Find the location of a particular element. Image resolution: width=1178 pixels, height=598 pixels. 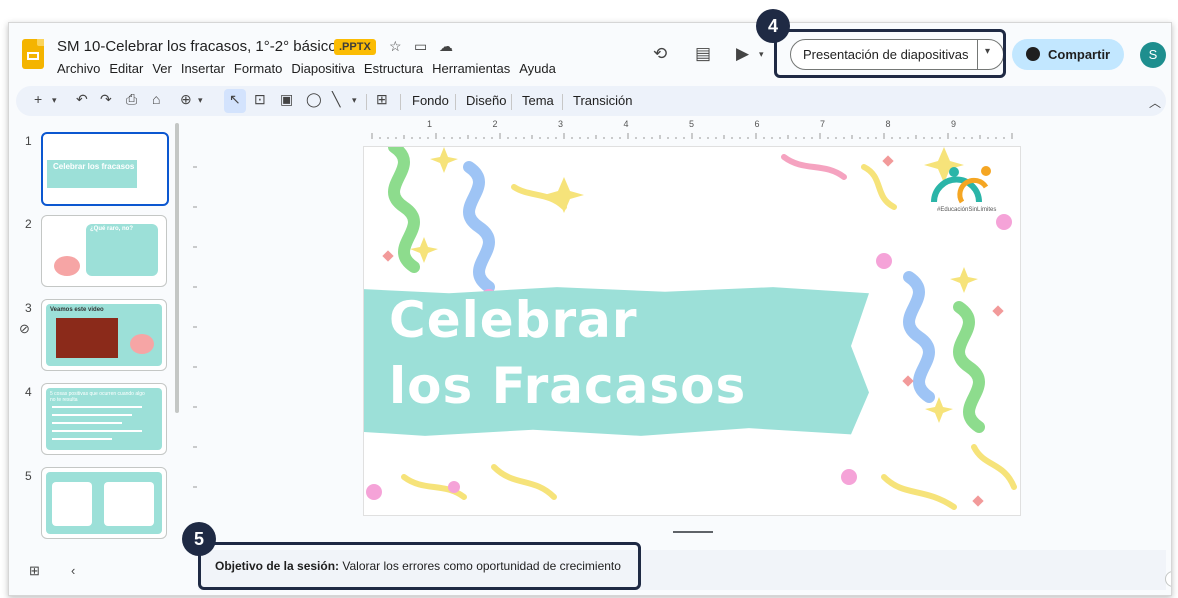

background-button: Fondo is located at coordinates (430, 100).